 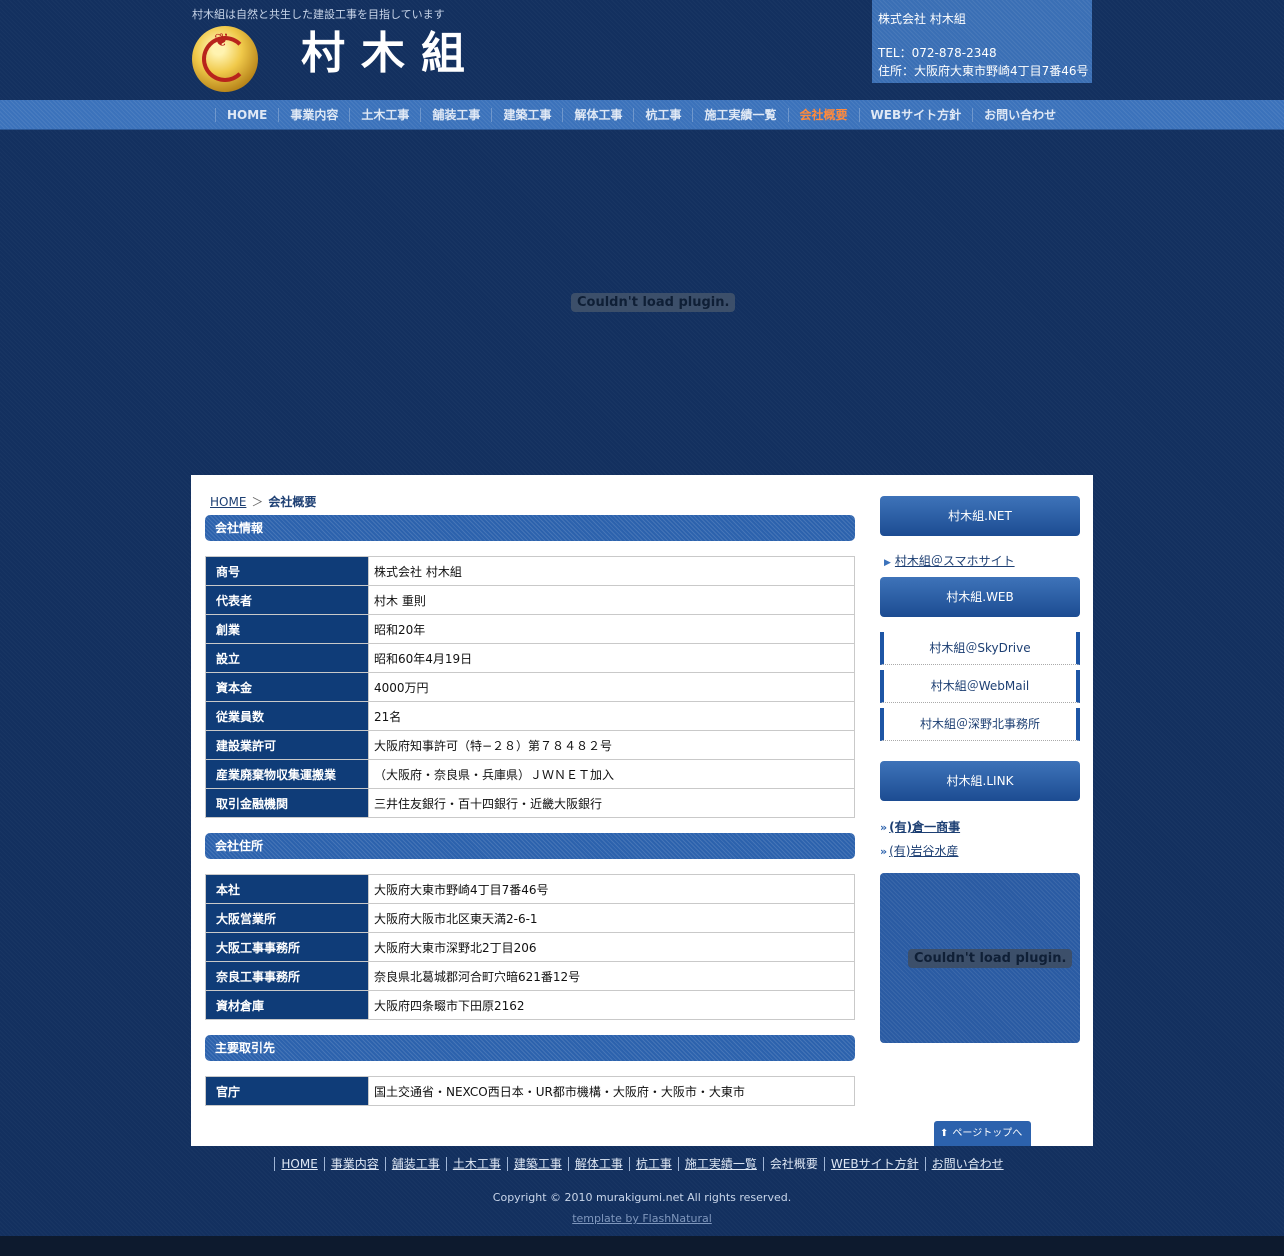 I want to click on sidebar-flash-area: Couldn't load plugin., so click(x=980, y=958).